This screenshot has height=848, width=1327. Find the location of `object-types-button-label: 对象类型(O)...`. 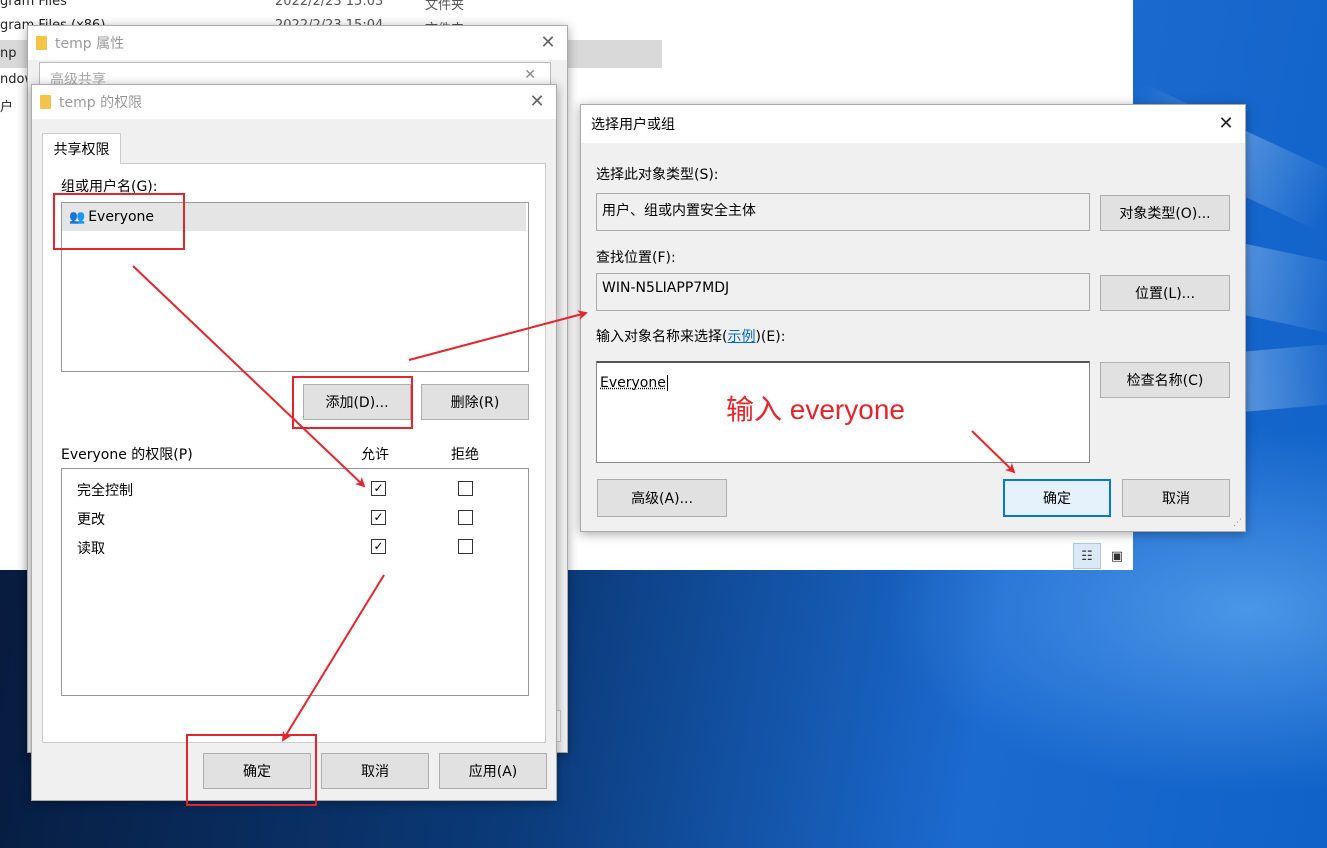

object-types-button-label: 对象类型(O)... is located at coordinates (1165, 214).